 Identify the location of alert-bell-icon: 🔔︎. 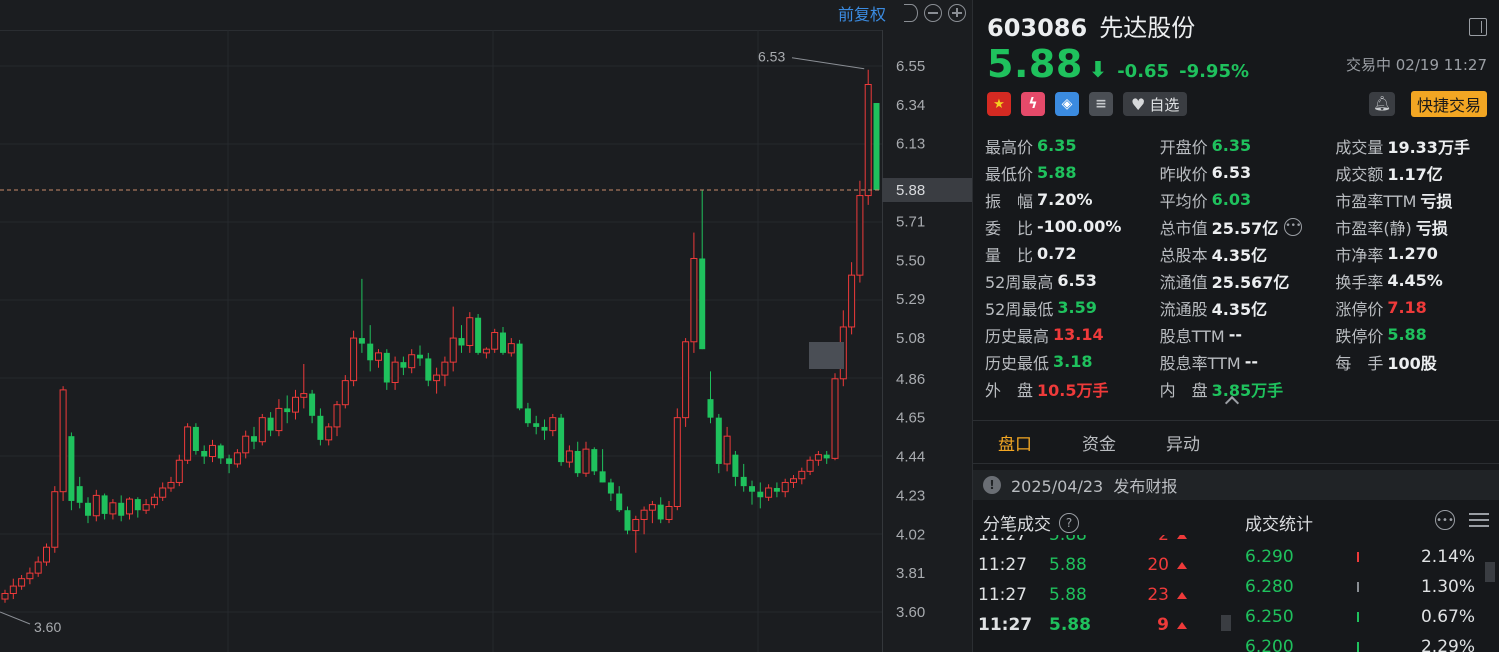
(1382, 104).